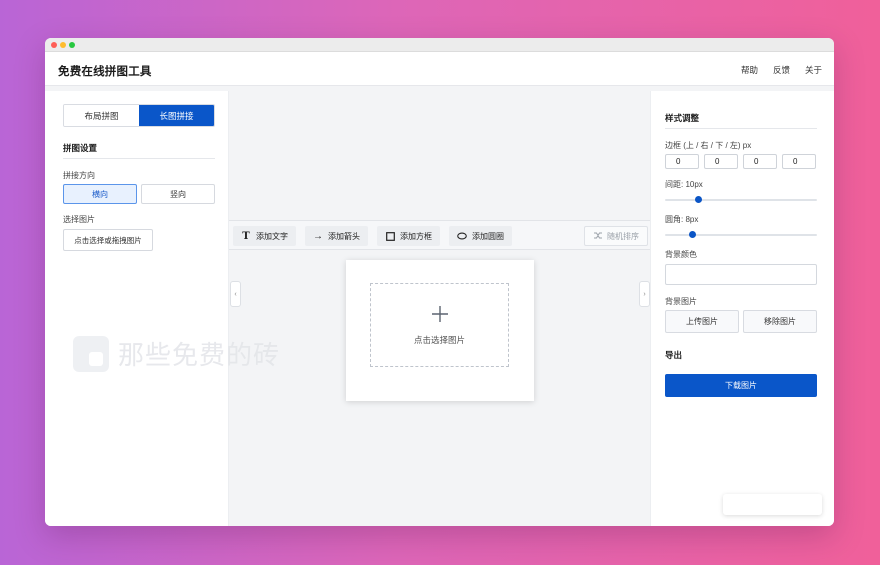 The width and height of the screenshot is (880, 565). Describe the element at coordinates (105, 72) in the screenshot. I see `app-title: 免费在线拼图工具` at that location.